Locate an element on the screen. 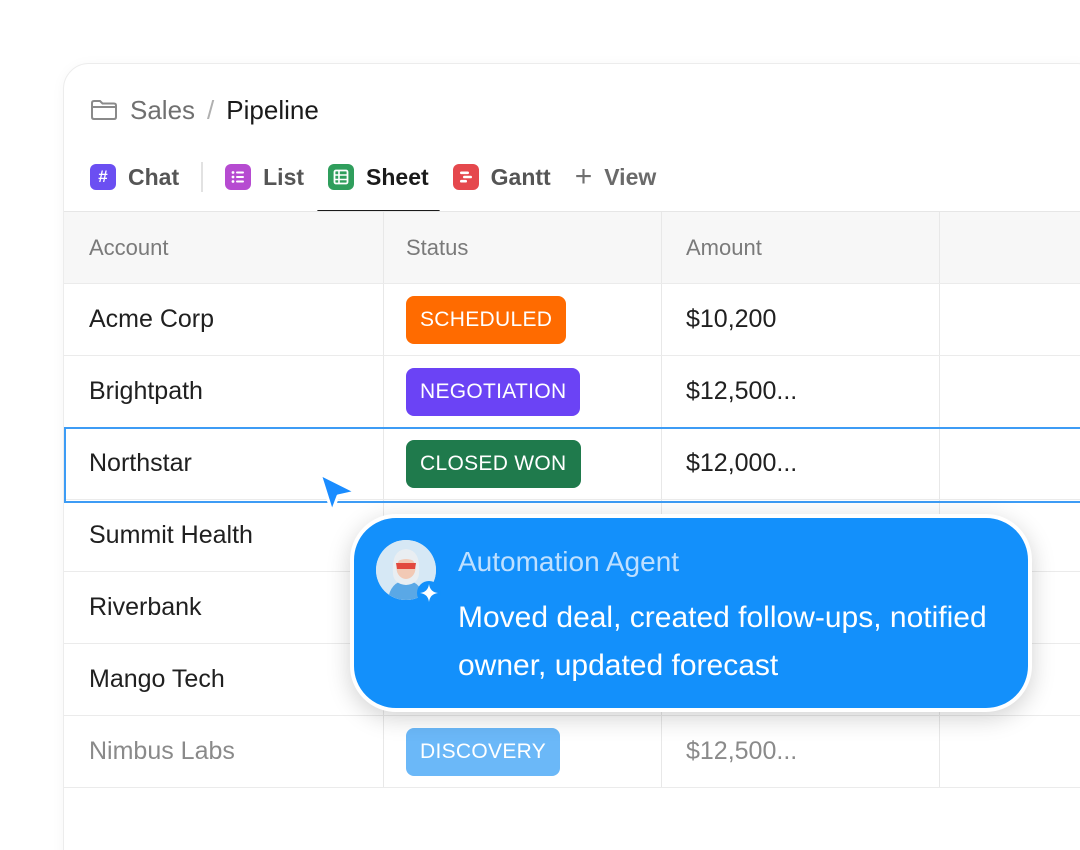 This screenshot has width=1080, height=850. add-view-button: + View is located at coordinates (616, 177).